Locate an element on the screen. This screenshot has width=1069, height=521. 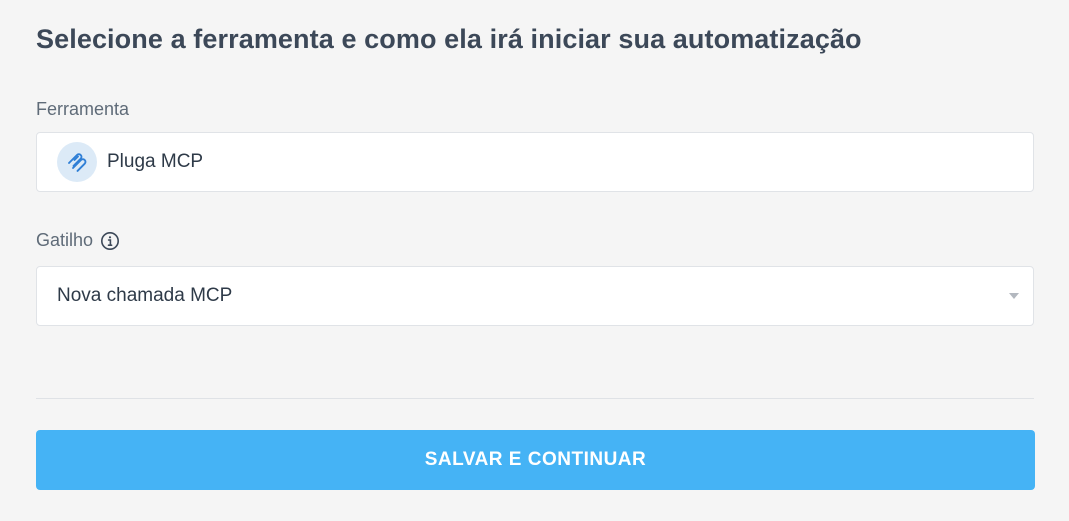
tool-name: Pluga MCP is located at coordinates (155, 161).